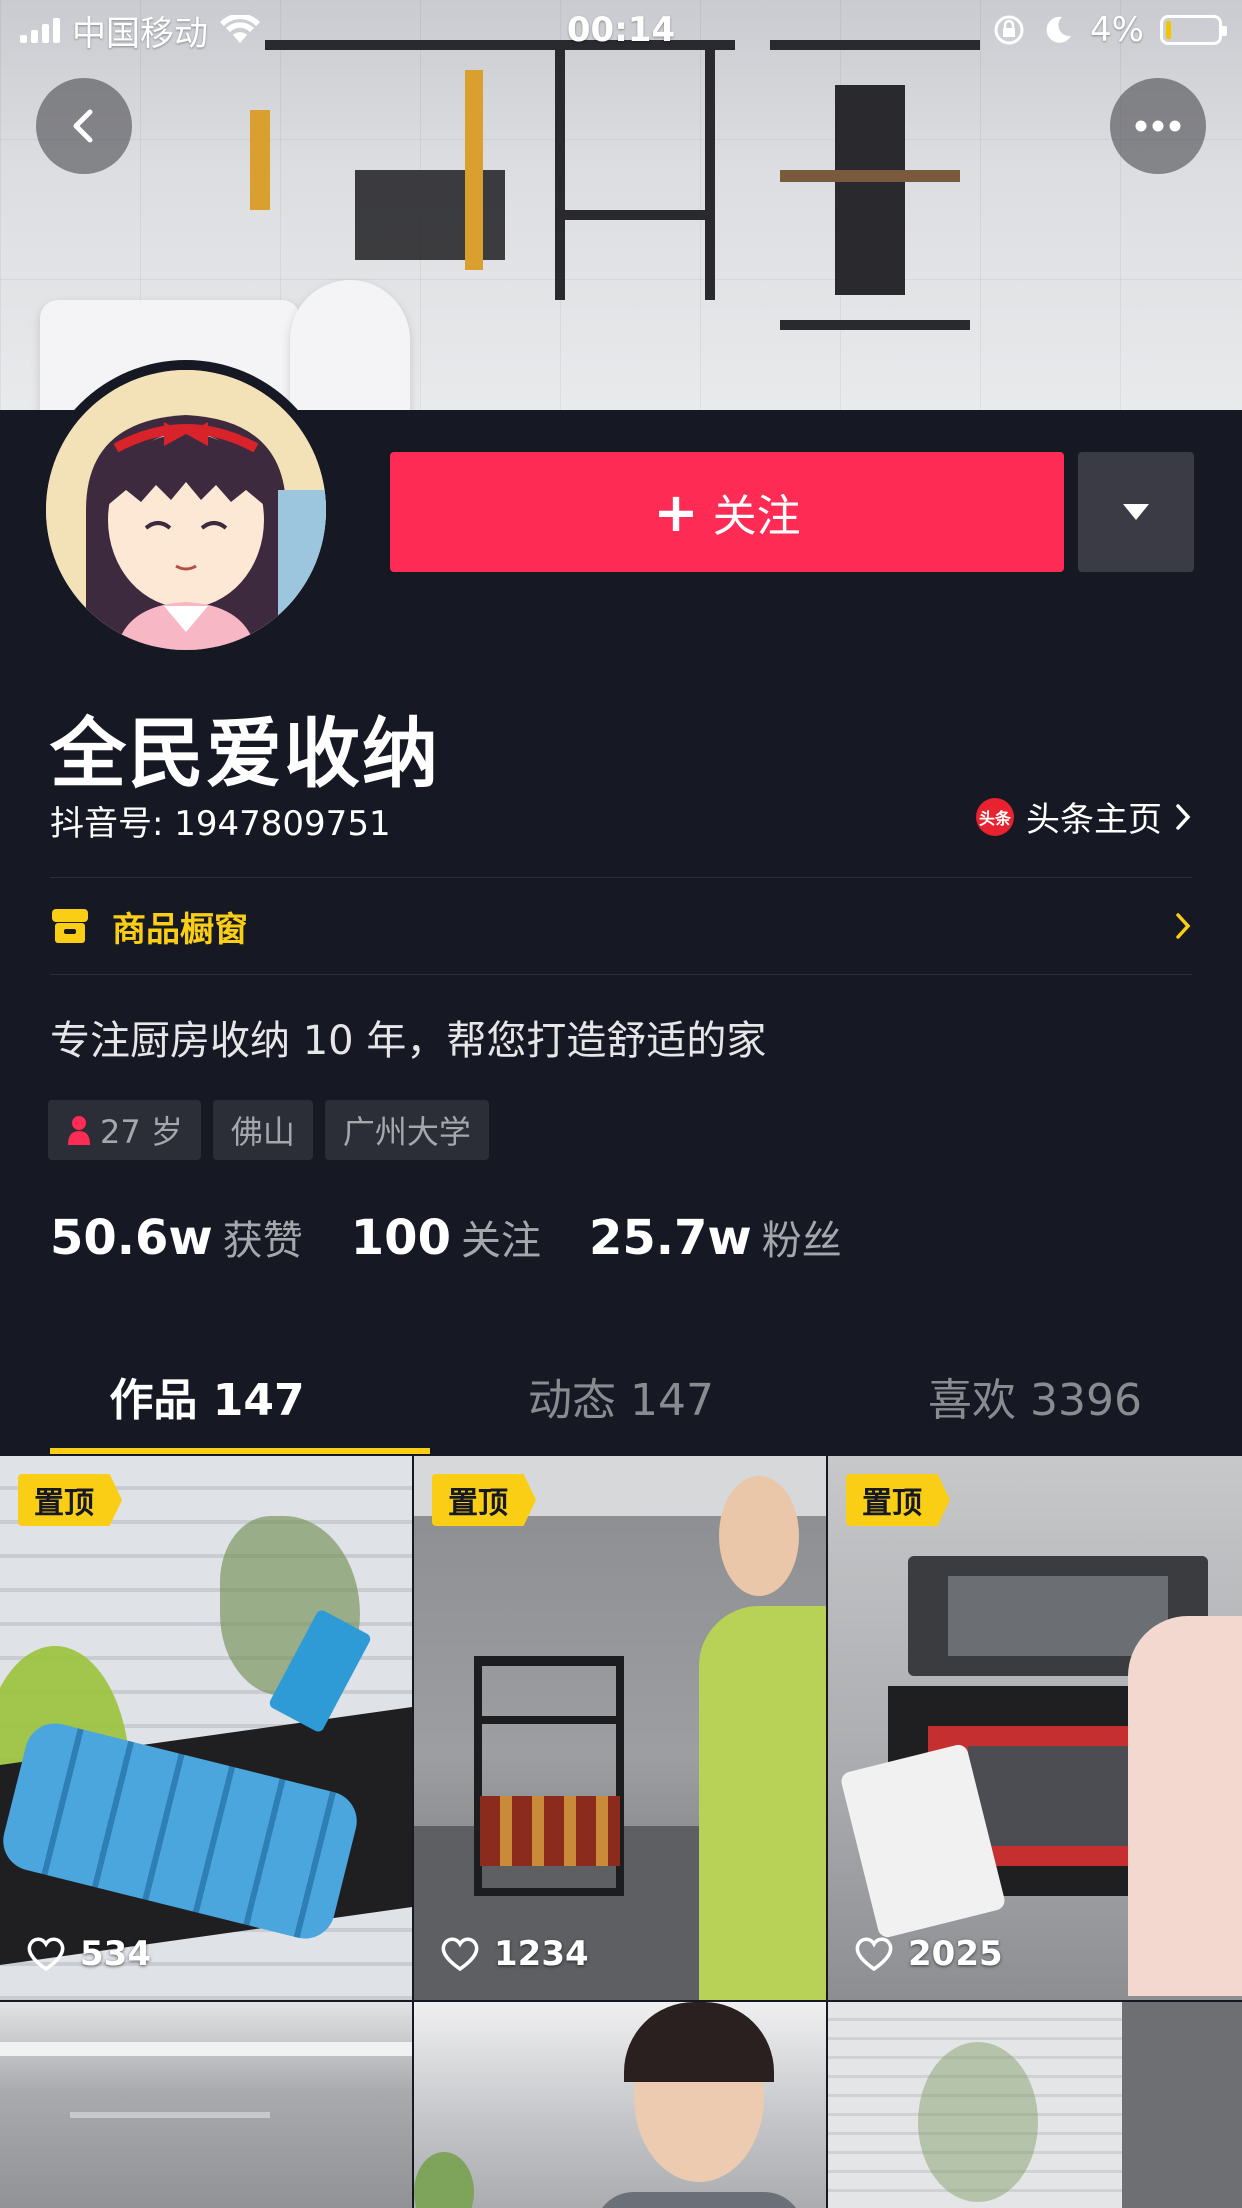 This screenshot has height=2208, width=1242. Describe the element at coordinates (500, 1241) in the screenshot. I see `following-label: 关注` at that location.